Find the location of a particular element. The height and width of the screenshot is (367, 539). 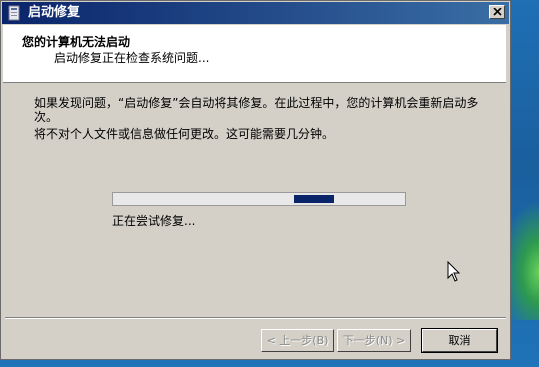

mouse-cursor-icon is located at coordinates (454, 271).